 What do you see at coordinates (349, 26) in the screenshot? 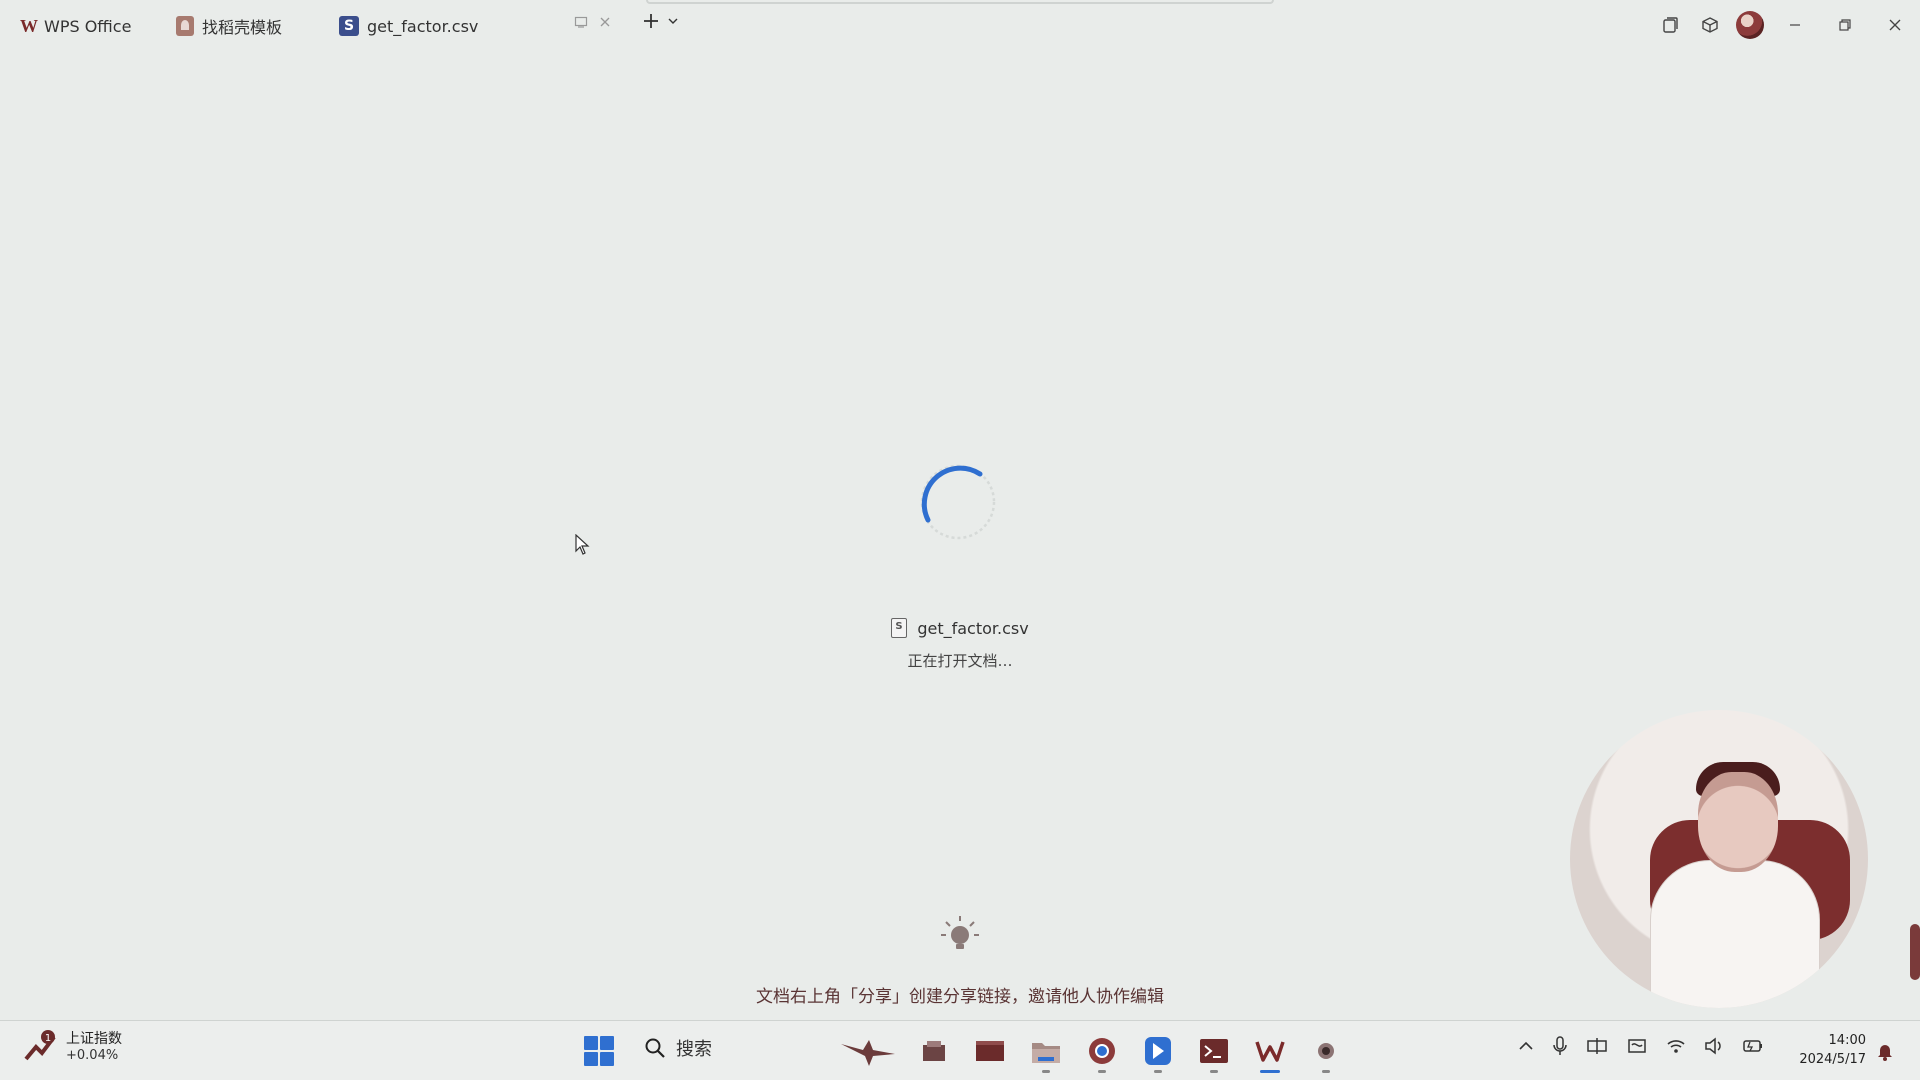
I see `spreadsheet-s-icon: S` at bounding box center [349, 26].